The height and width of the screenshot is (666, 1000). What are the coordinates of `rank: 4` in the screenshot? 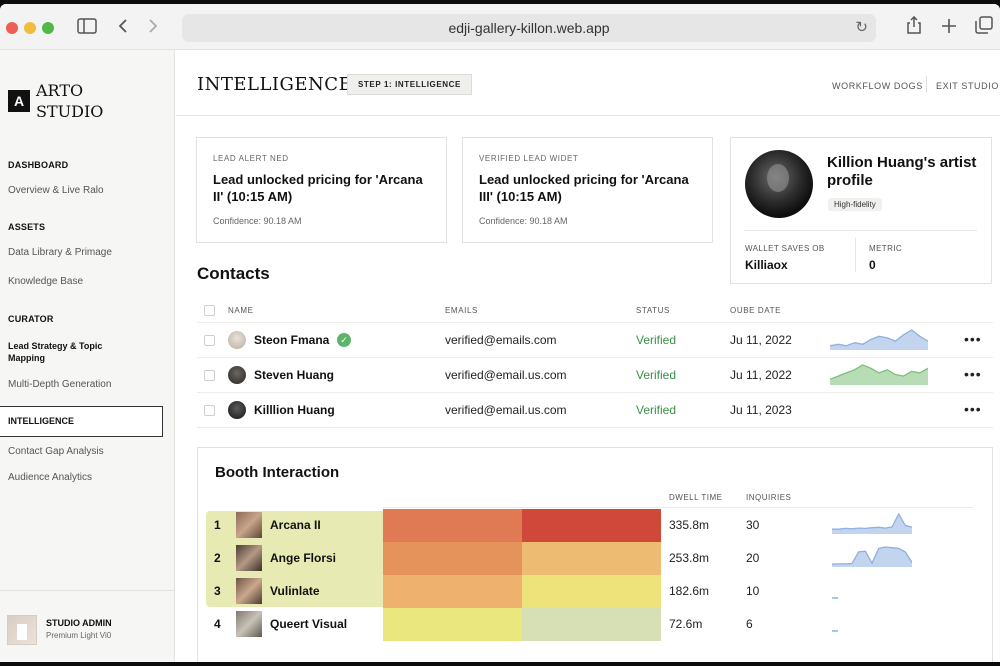 It's located at (217, 624).